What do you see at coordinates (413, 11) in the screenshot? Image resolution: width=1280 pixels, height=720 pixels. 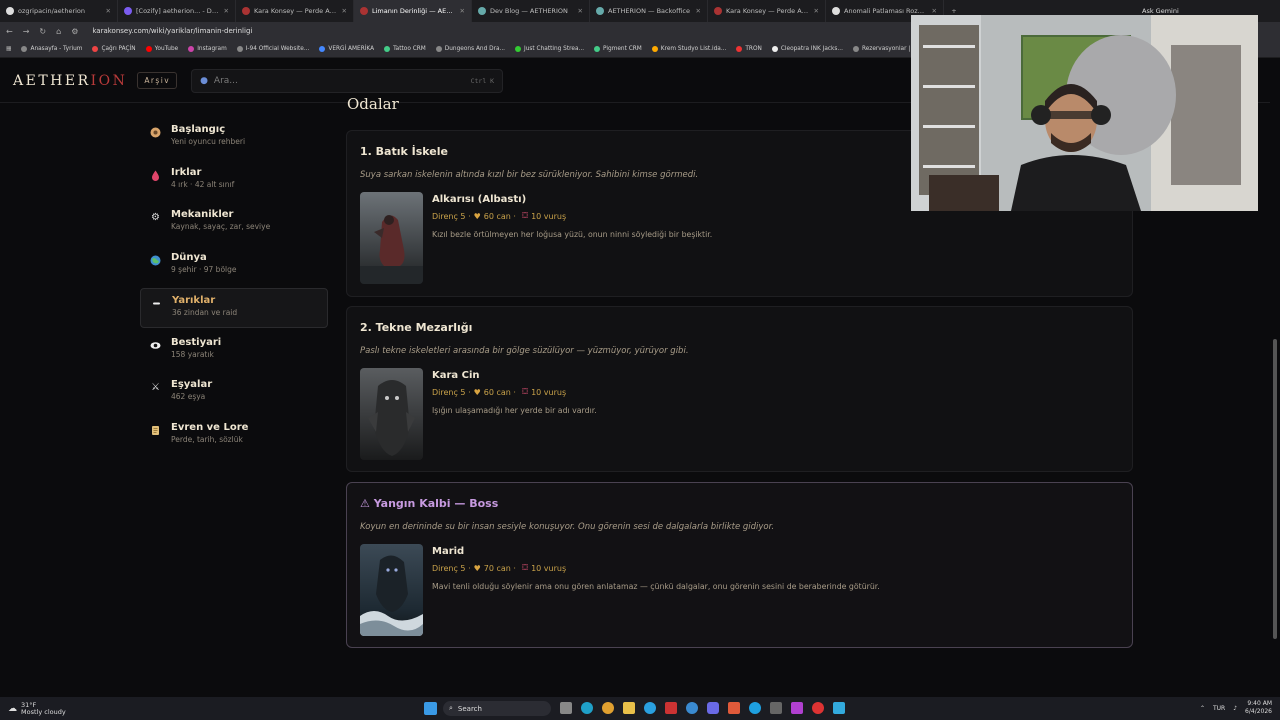 I see `browser-tab-active: Limanın Derinliği — AETHERION✕` at bounding box center [413, 11].